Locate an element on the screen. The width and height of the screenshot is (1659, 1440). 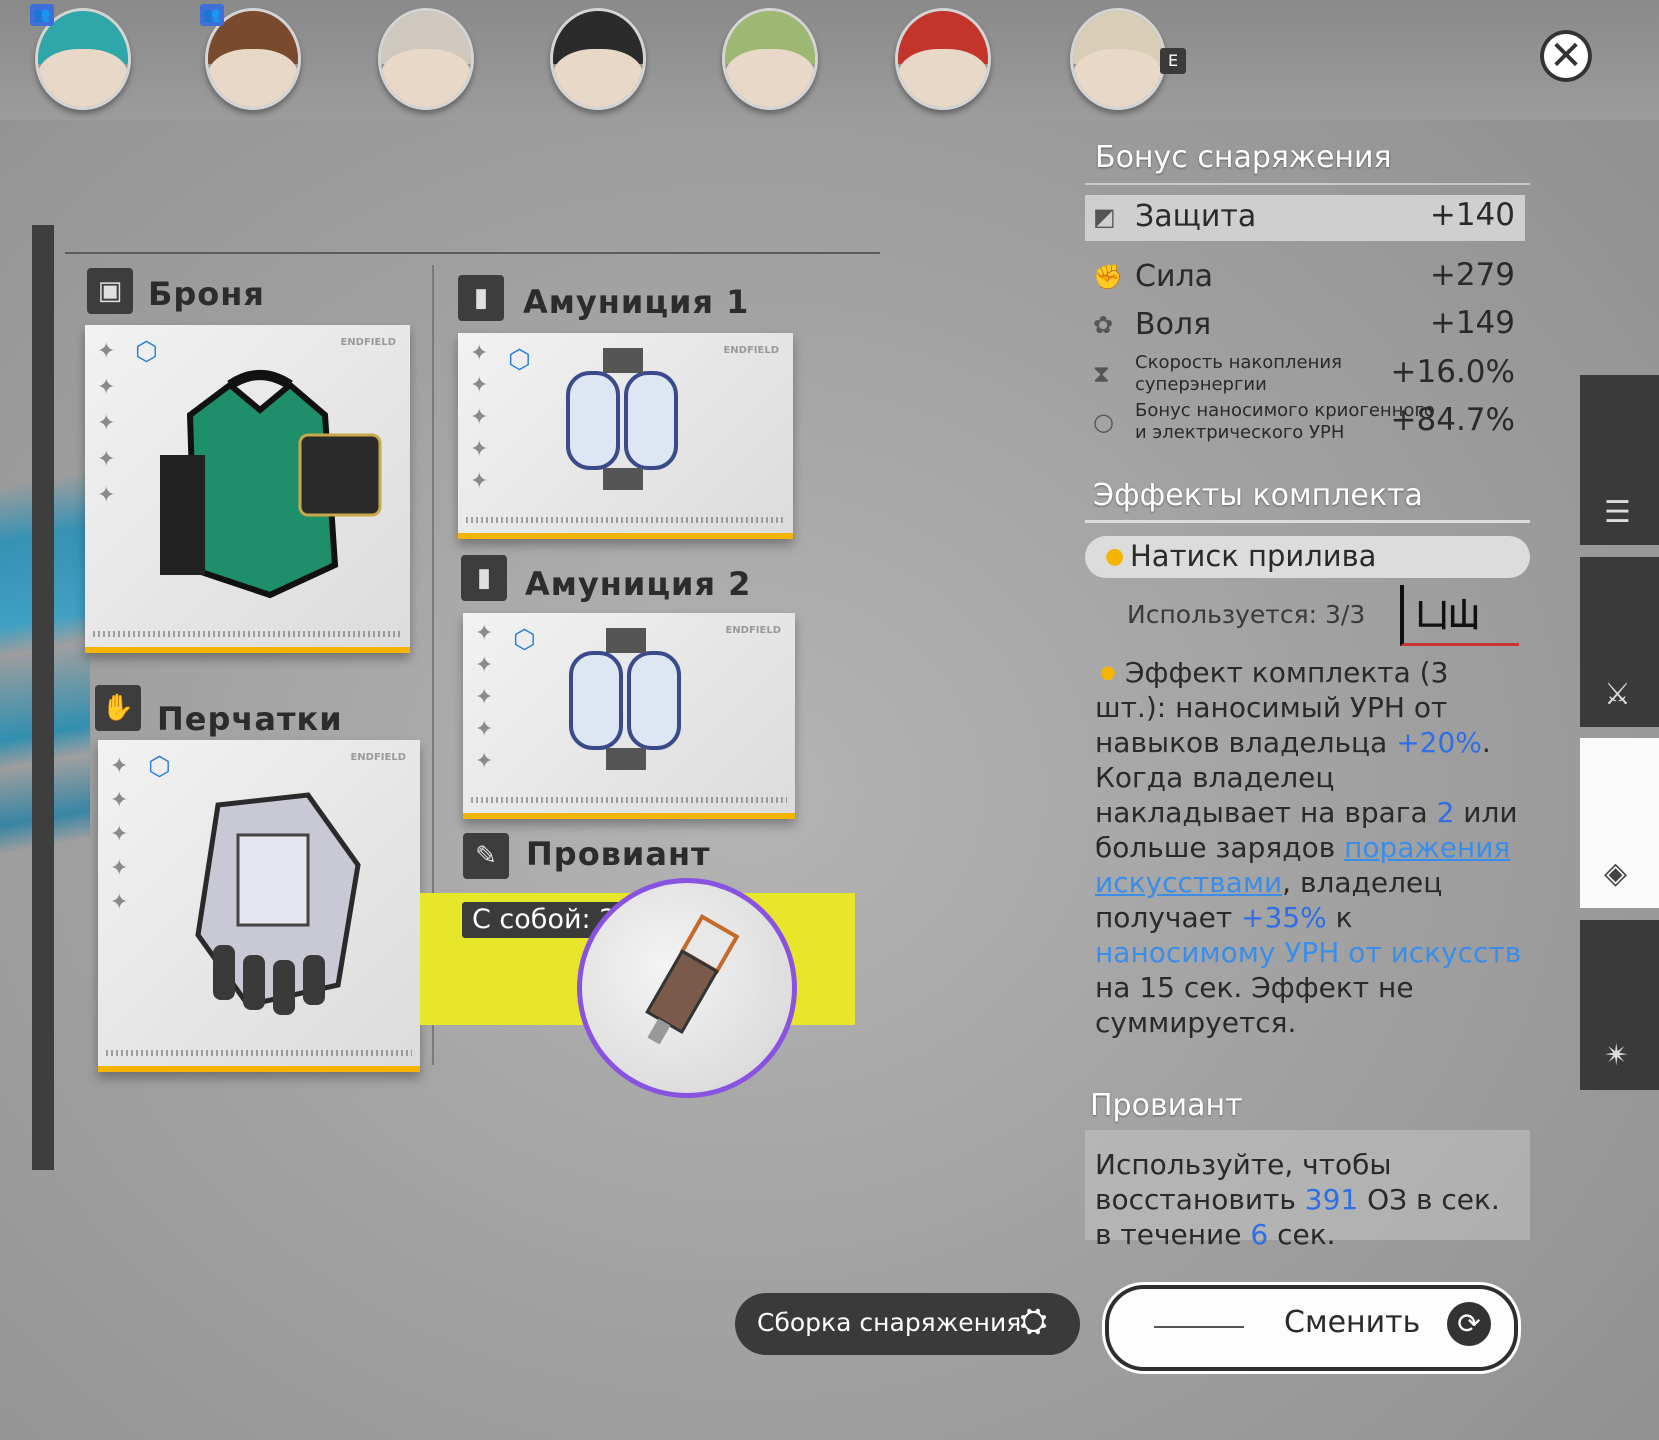
swap-label: Сменить is located at coordinates (1352, 1322).